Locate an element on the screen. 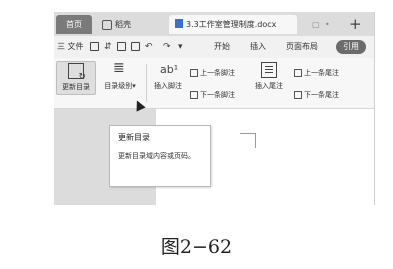 The height and width of the screenshot is (269, 393). document-icon is located at coordinates (179, 23).